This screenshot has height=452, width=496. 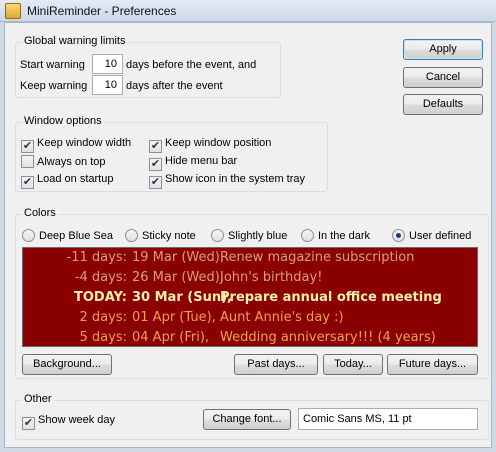 I want to click on always-on-top-check-icon, so click(x=27, y=161).